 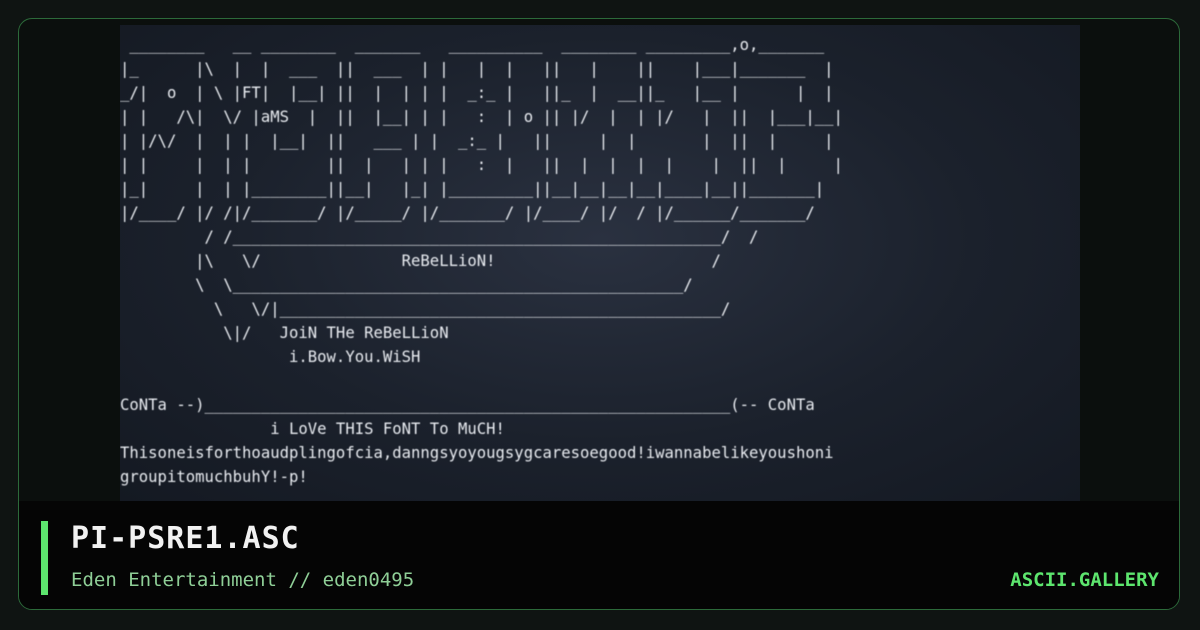 I want to click on artwork-title: PI-PSRE1.ASC, so click(x=185, y=538).